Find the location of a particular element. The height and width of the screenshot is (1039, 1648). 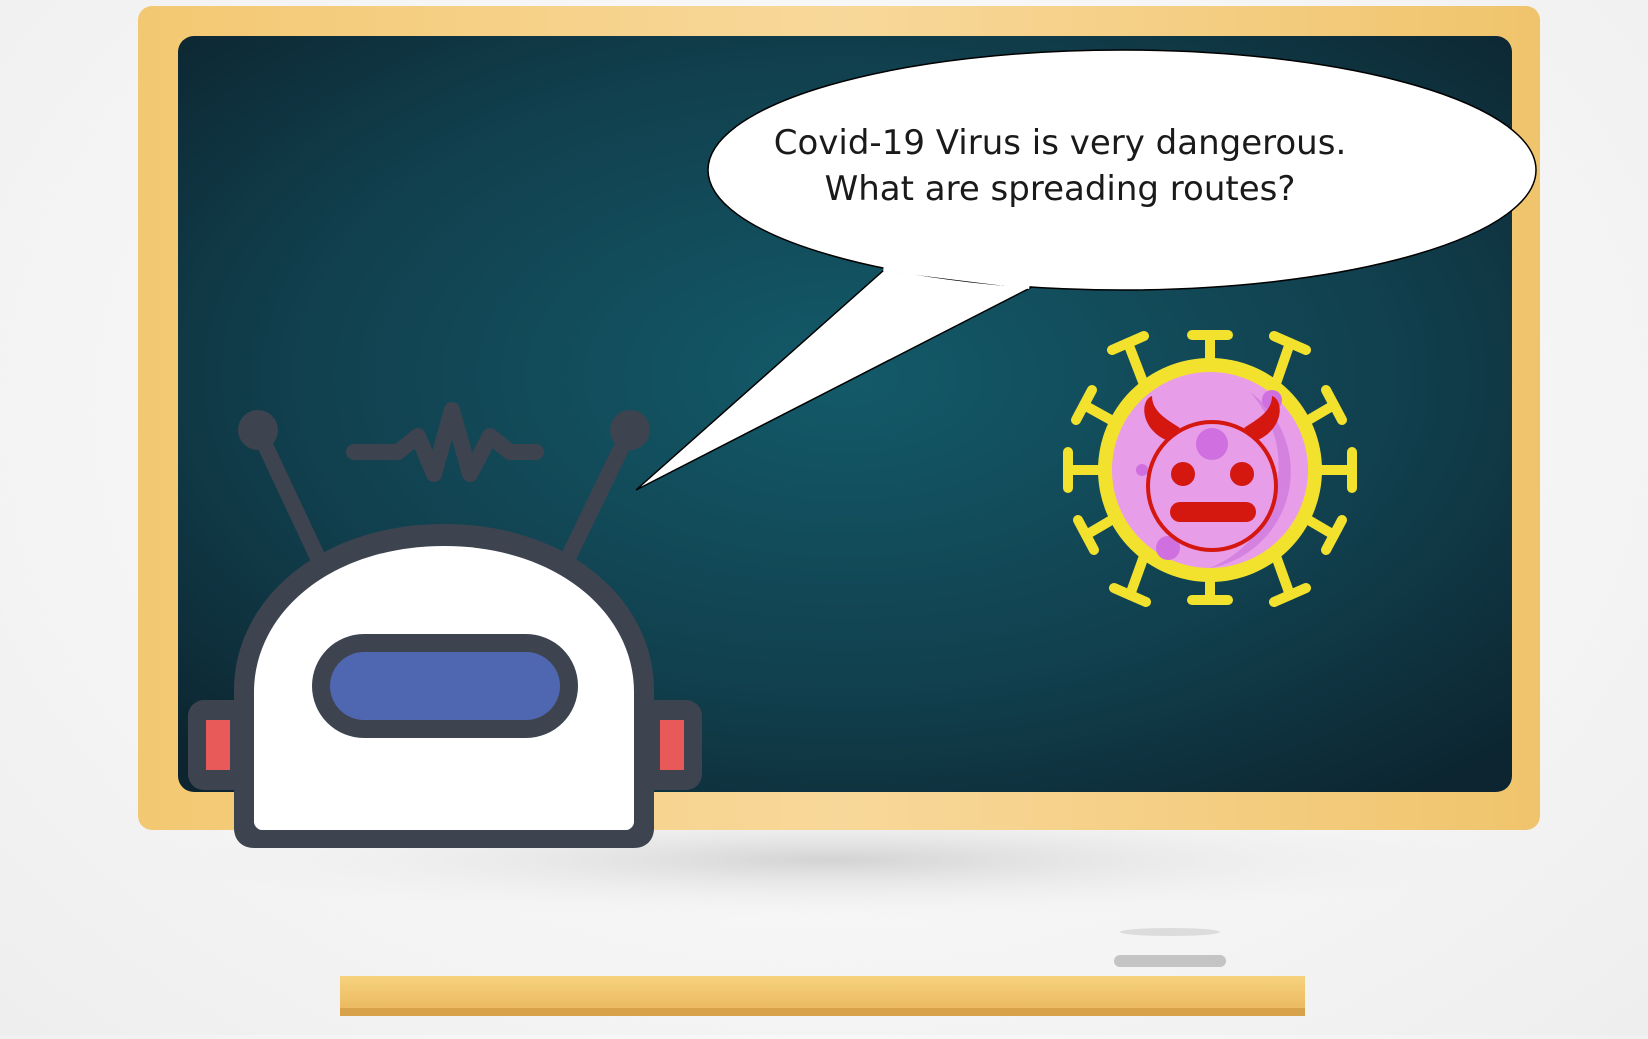

speech-line-2: What are spreading routes? is located at coordinates (1060, 189).